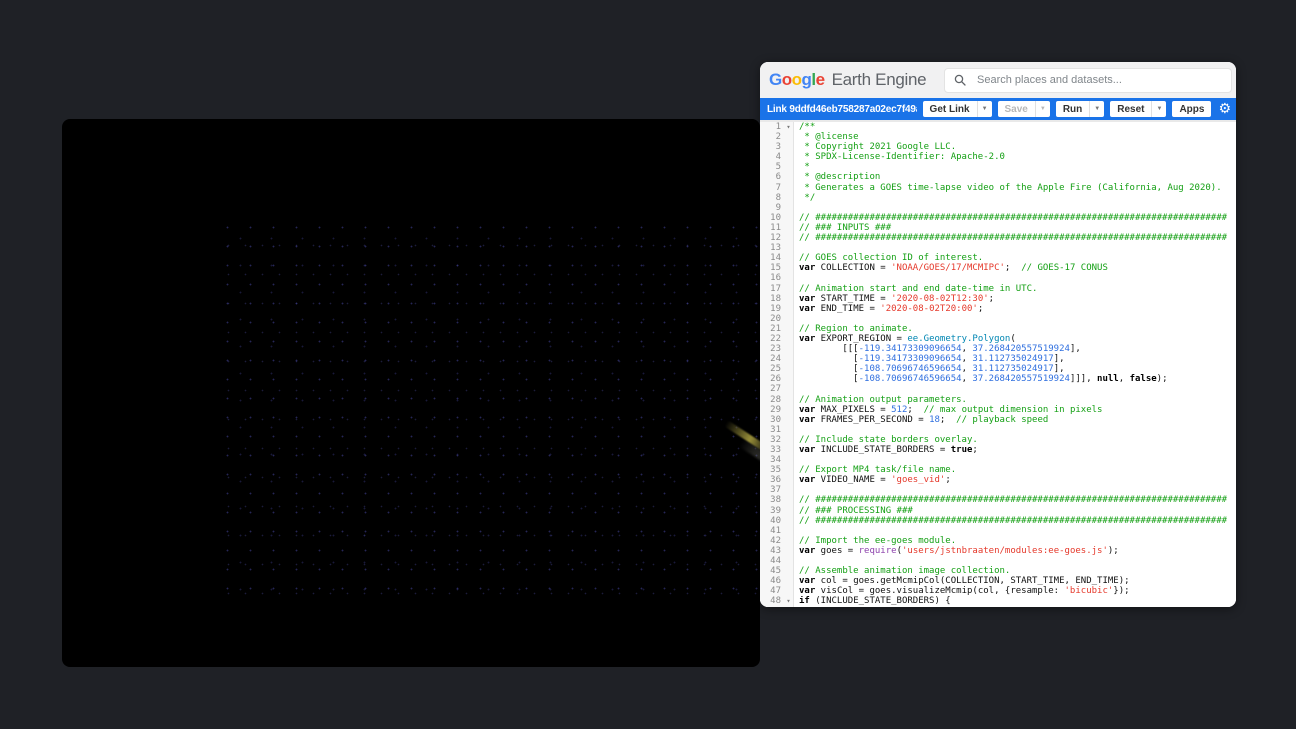  What do you see at coordinates (840, 177) in the screenshot?
I see `code-text: * @description` at bounding box center [840, 177].